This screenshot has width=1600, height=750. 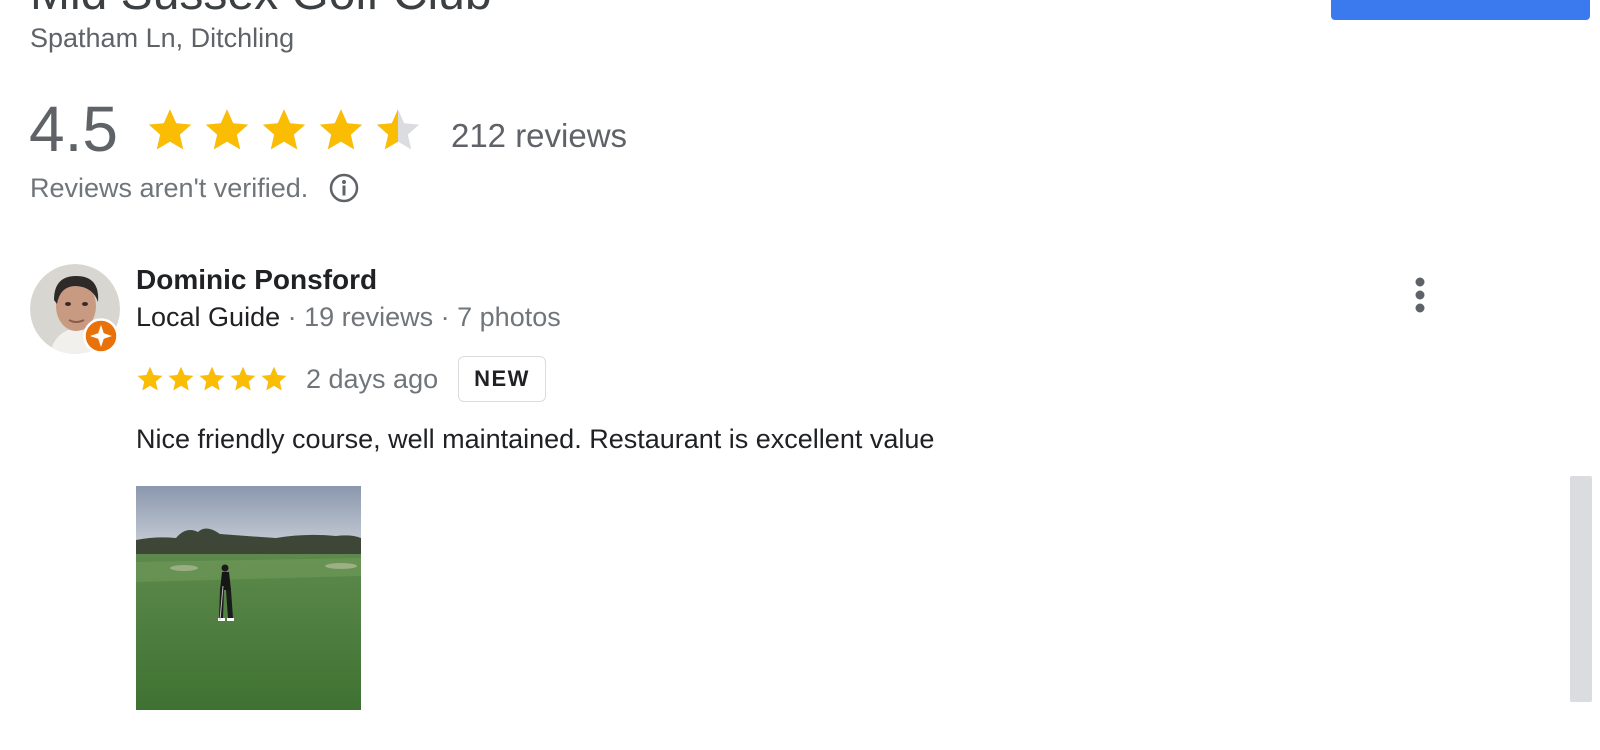 I want to click on review-photo, so click(x=248, y=598).